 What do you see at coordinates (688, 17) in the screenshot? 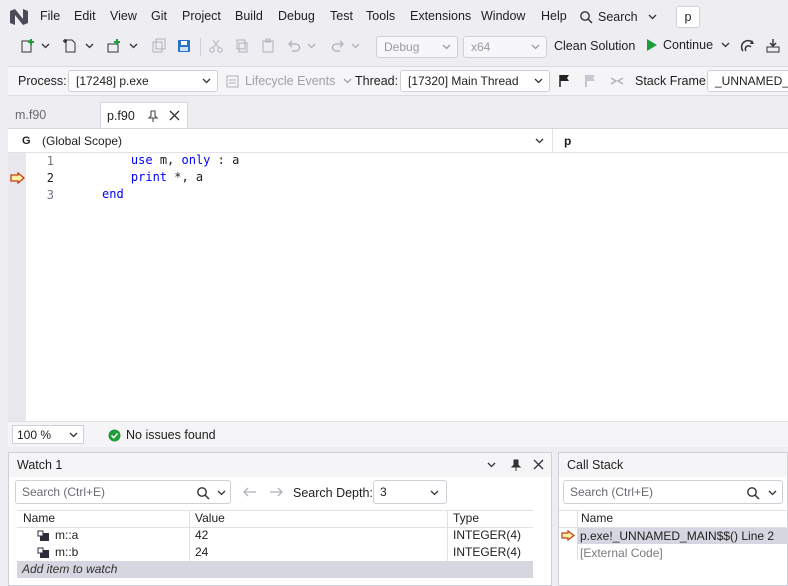
I see `solution-name-badge: p` at bounding box center [688, 17].